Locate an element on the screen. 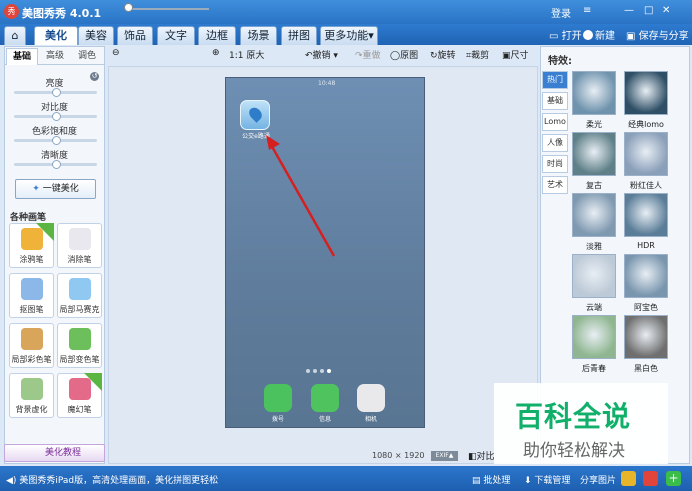  tab-more: 更多功能▾ is located at coordinates (349, 35).